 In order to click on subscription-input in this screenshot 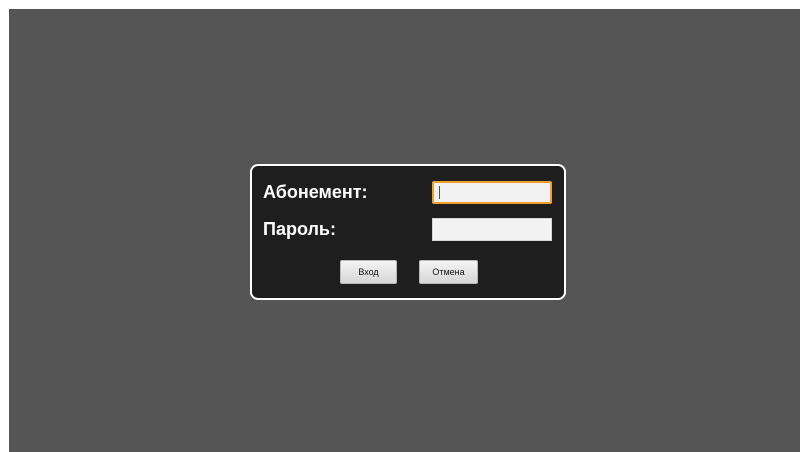, I will do `click(492, 192)`.